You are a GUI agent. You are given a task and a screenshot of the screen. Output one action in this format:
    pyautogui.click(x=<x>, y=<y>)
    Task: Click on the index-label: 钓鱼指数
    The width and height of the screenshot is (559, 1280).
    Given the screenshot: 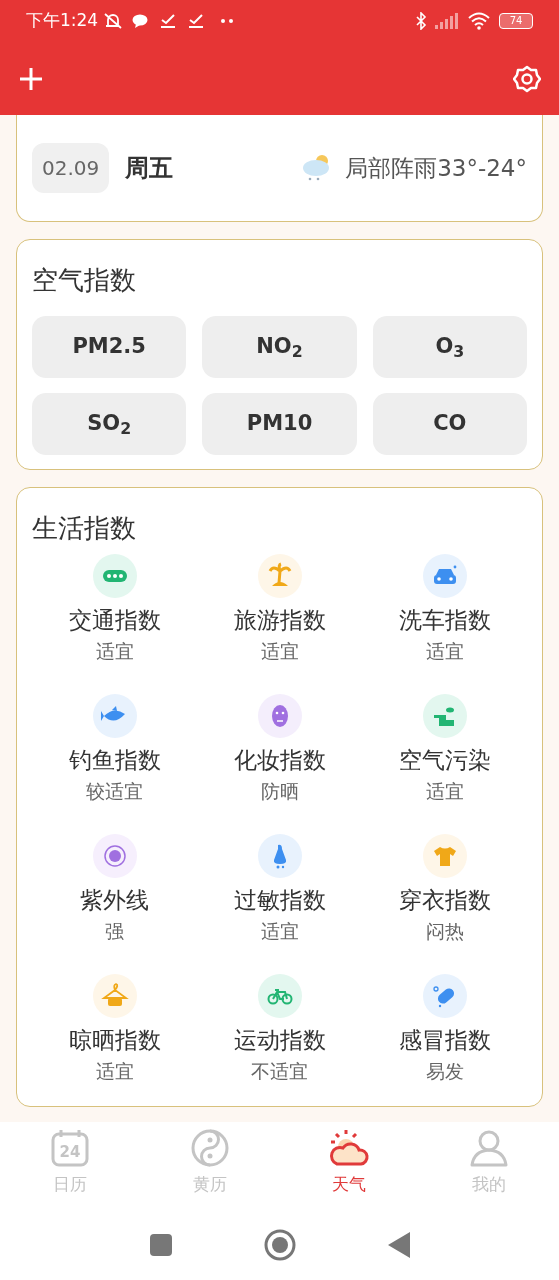 What is the action you would take?
    pyautogui.click(x=114, y=760)
    